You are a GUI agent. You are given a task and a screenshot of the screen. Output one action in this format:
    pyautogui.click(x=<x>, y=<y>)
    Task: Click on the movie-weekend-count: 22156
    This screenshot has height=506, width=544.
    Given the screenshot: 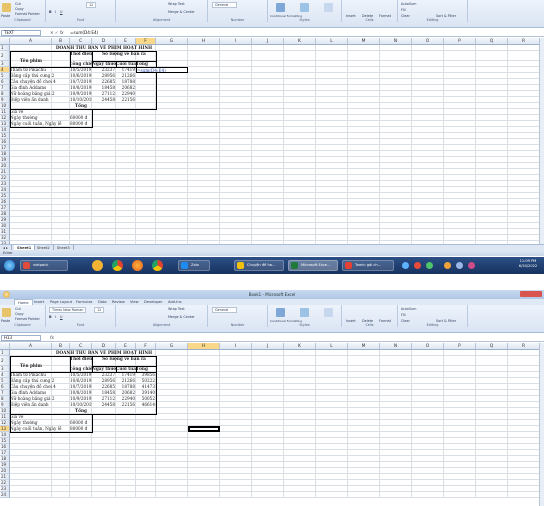 What is the action you would take?
    pyautogui.click(x=126, y=100)
    